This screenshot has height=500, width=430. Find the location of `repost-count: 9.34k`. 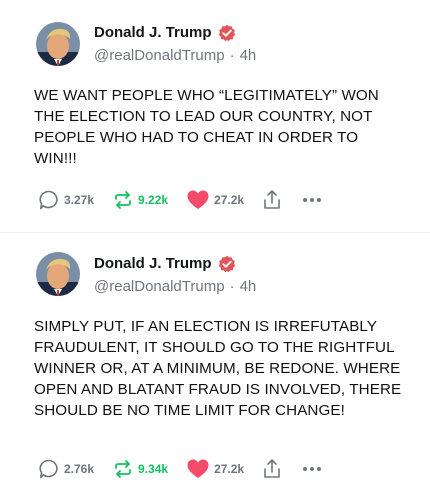

repost-count: 9.34k is located at coordinates (153, 469).